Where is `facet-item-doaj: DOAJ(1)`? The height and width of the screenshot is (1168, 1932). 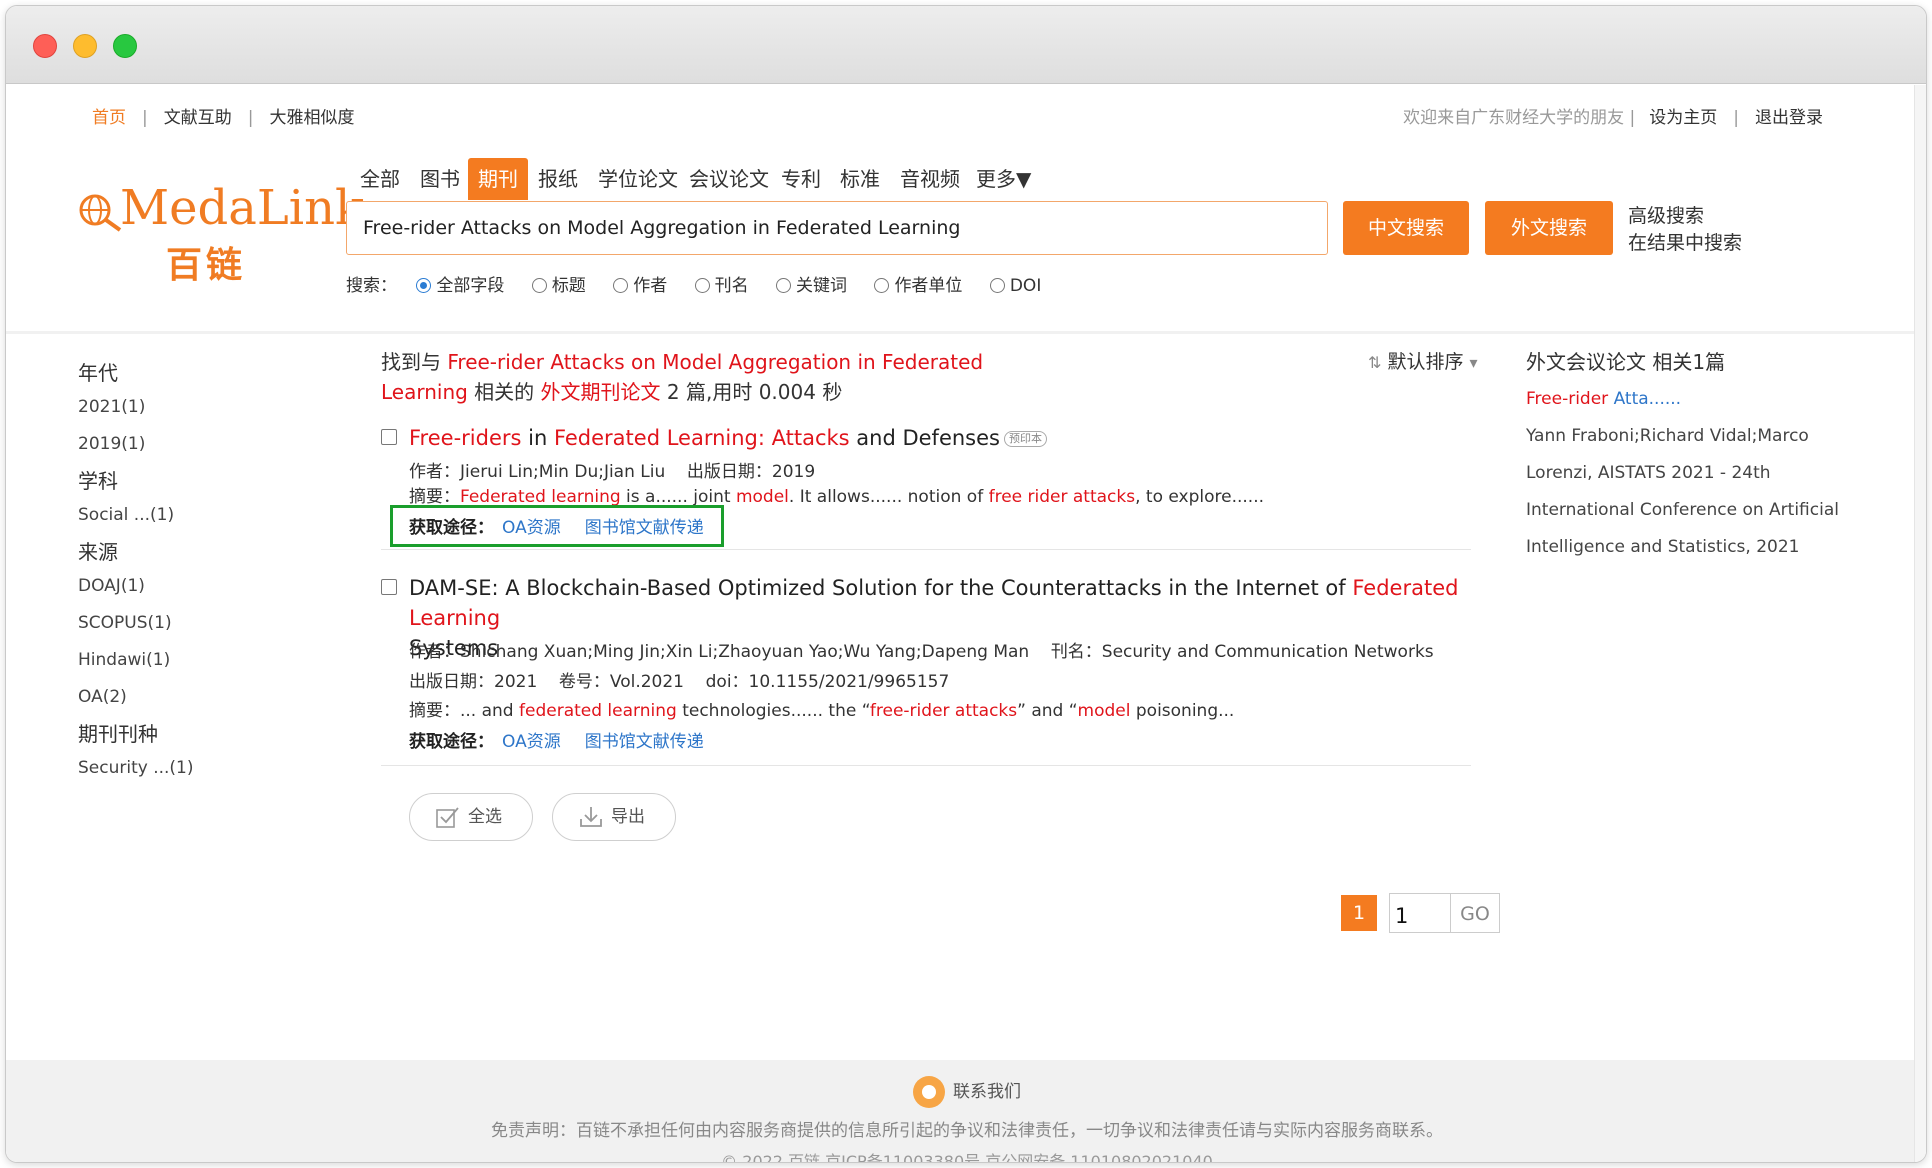
facet-item-doaj: DOAJ(1) is located at coordinates (208, 586).